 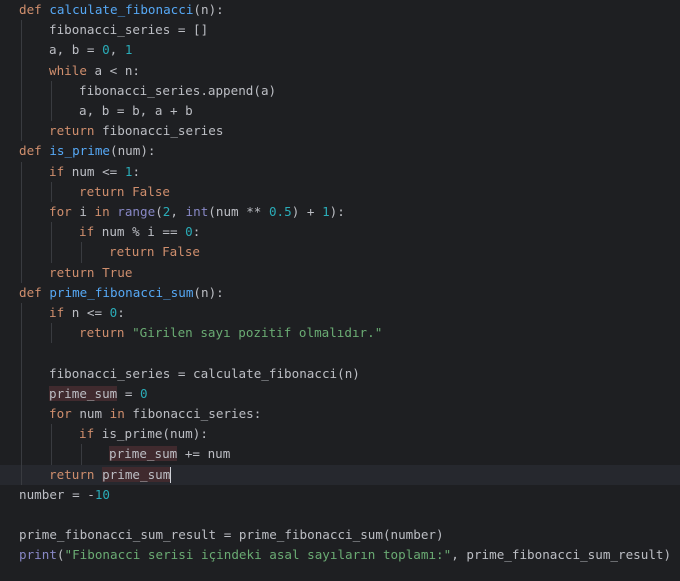 What do you see at coordinates (340, 434) in the screenshot?
I see `code-line: if is_prime(num):` at bounding box center [340, 434].